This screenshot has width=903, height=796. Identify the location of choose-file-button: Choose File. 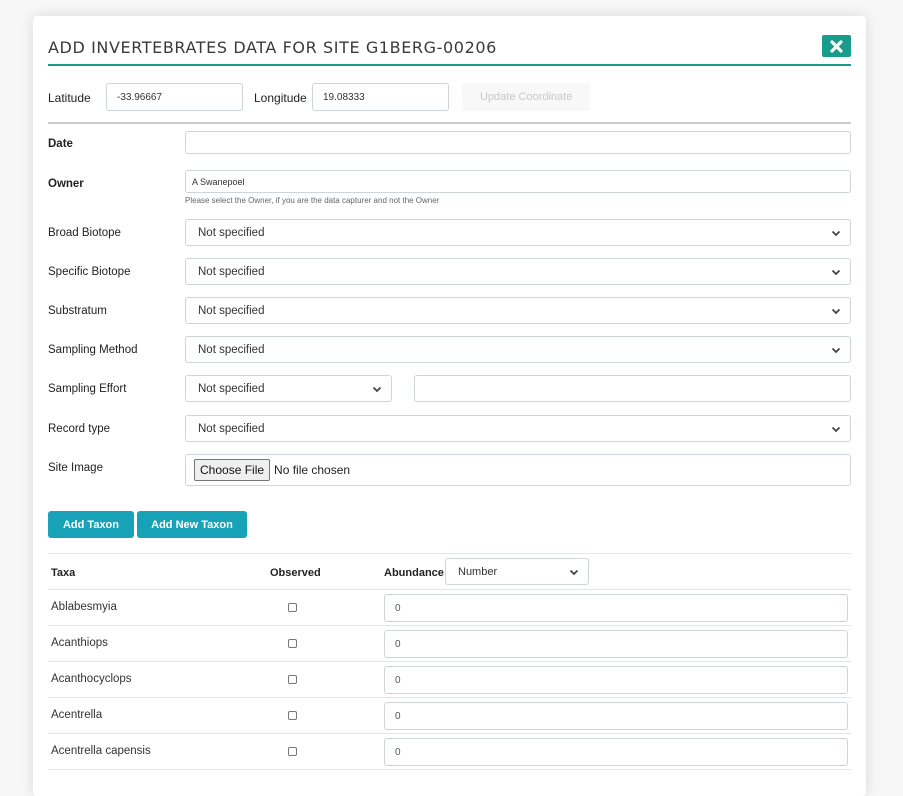
(232, 470).